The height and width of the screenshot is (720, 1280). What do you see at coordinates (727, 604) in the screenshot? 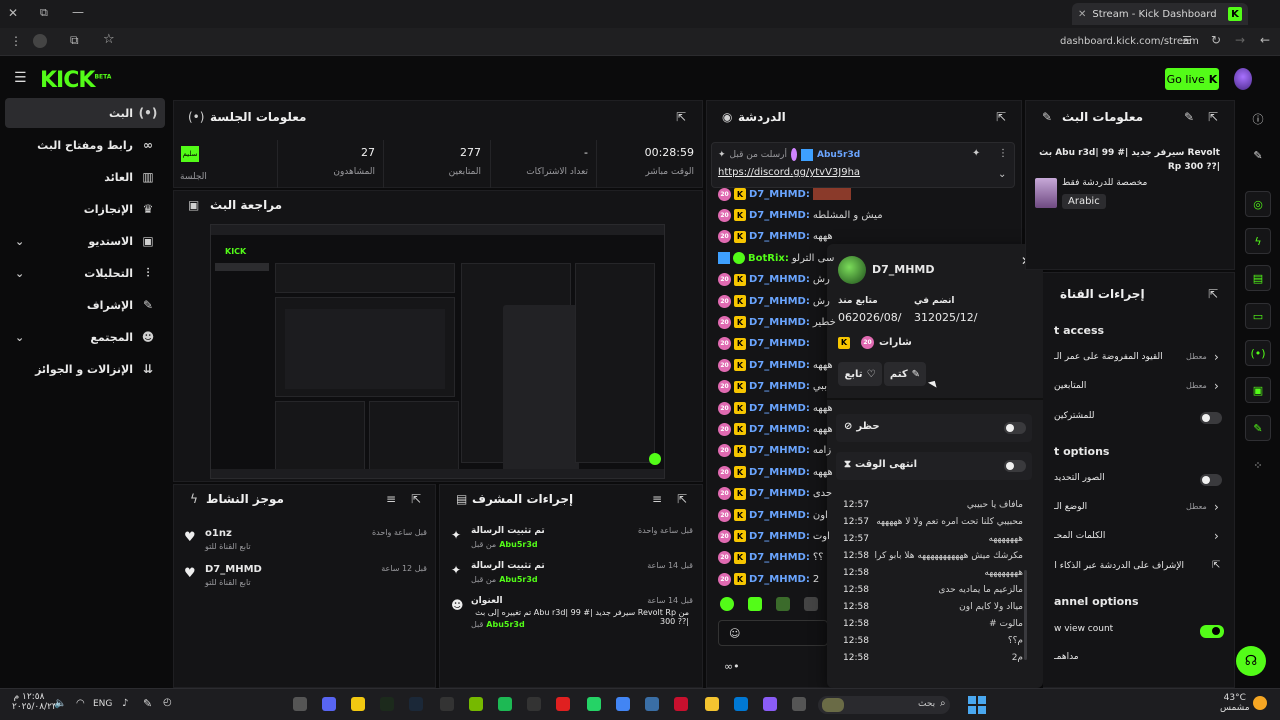
I see `emote-kick-icon` at bounding box center [727, 604].